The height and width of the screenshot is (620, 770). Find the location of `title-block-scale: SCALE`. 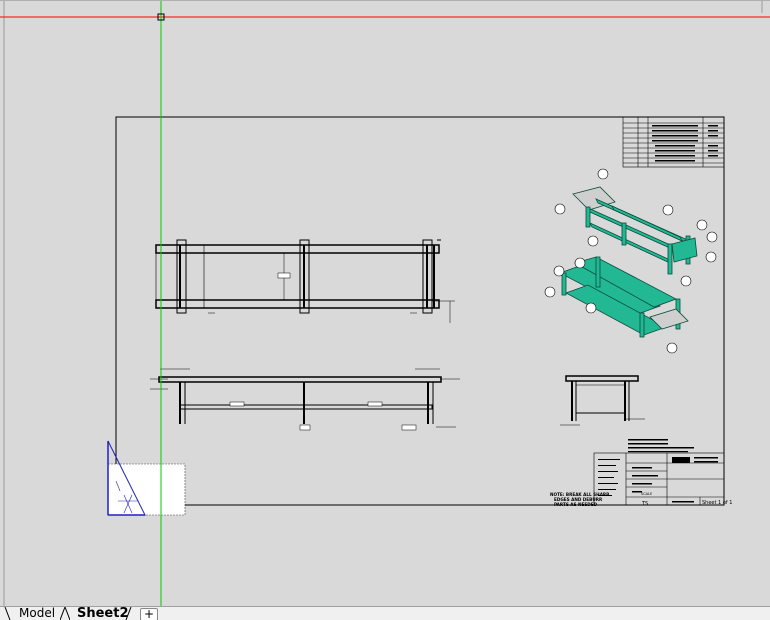

title-block-scale: SCALE is located at coordinates (646, 494).